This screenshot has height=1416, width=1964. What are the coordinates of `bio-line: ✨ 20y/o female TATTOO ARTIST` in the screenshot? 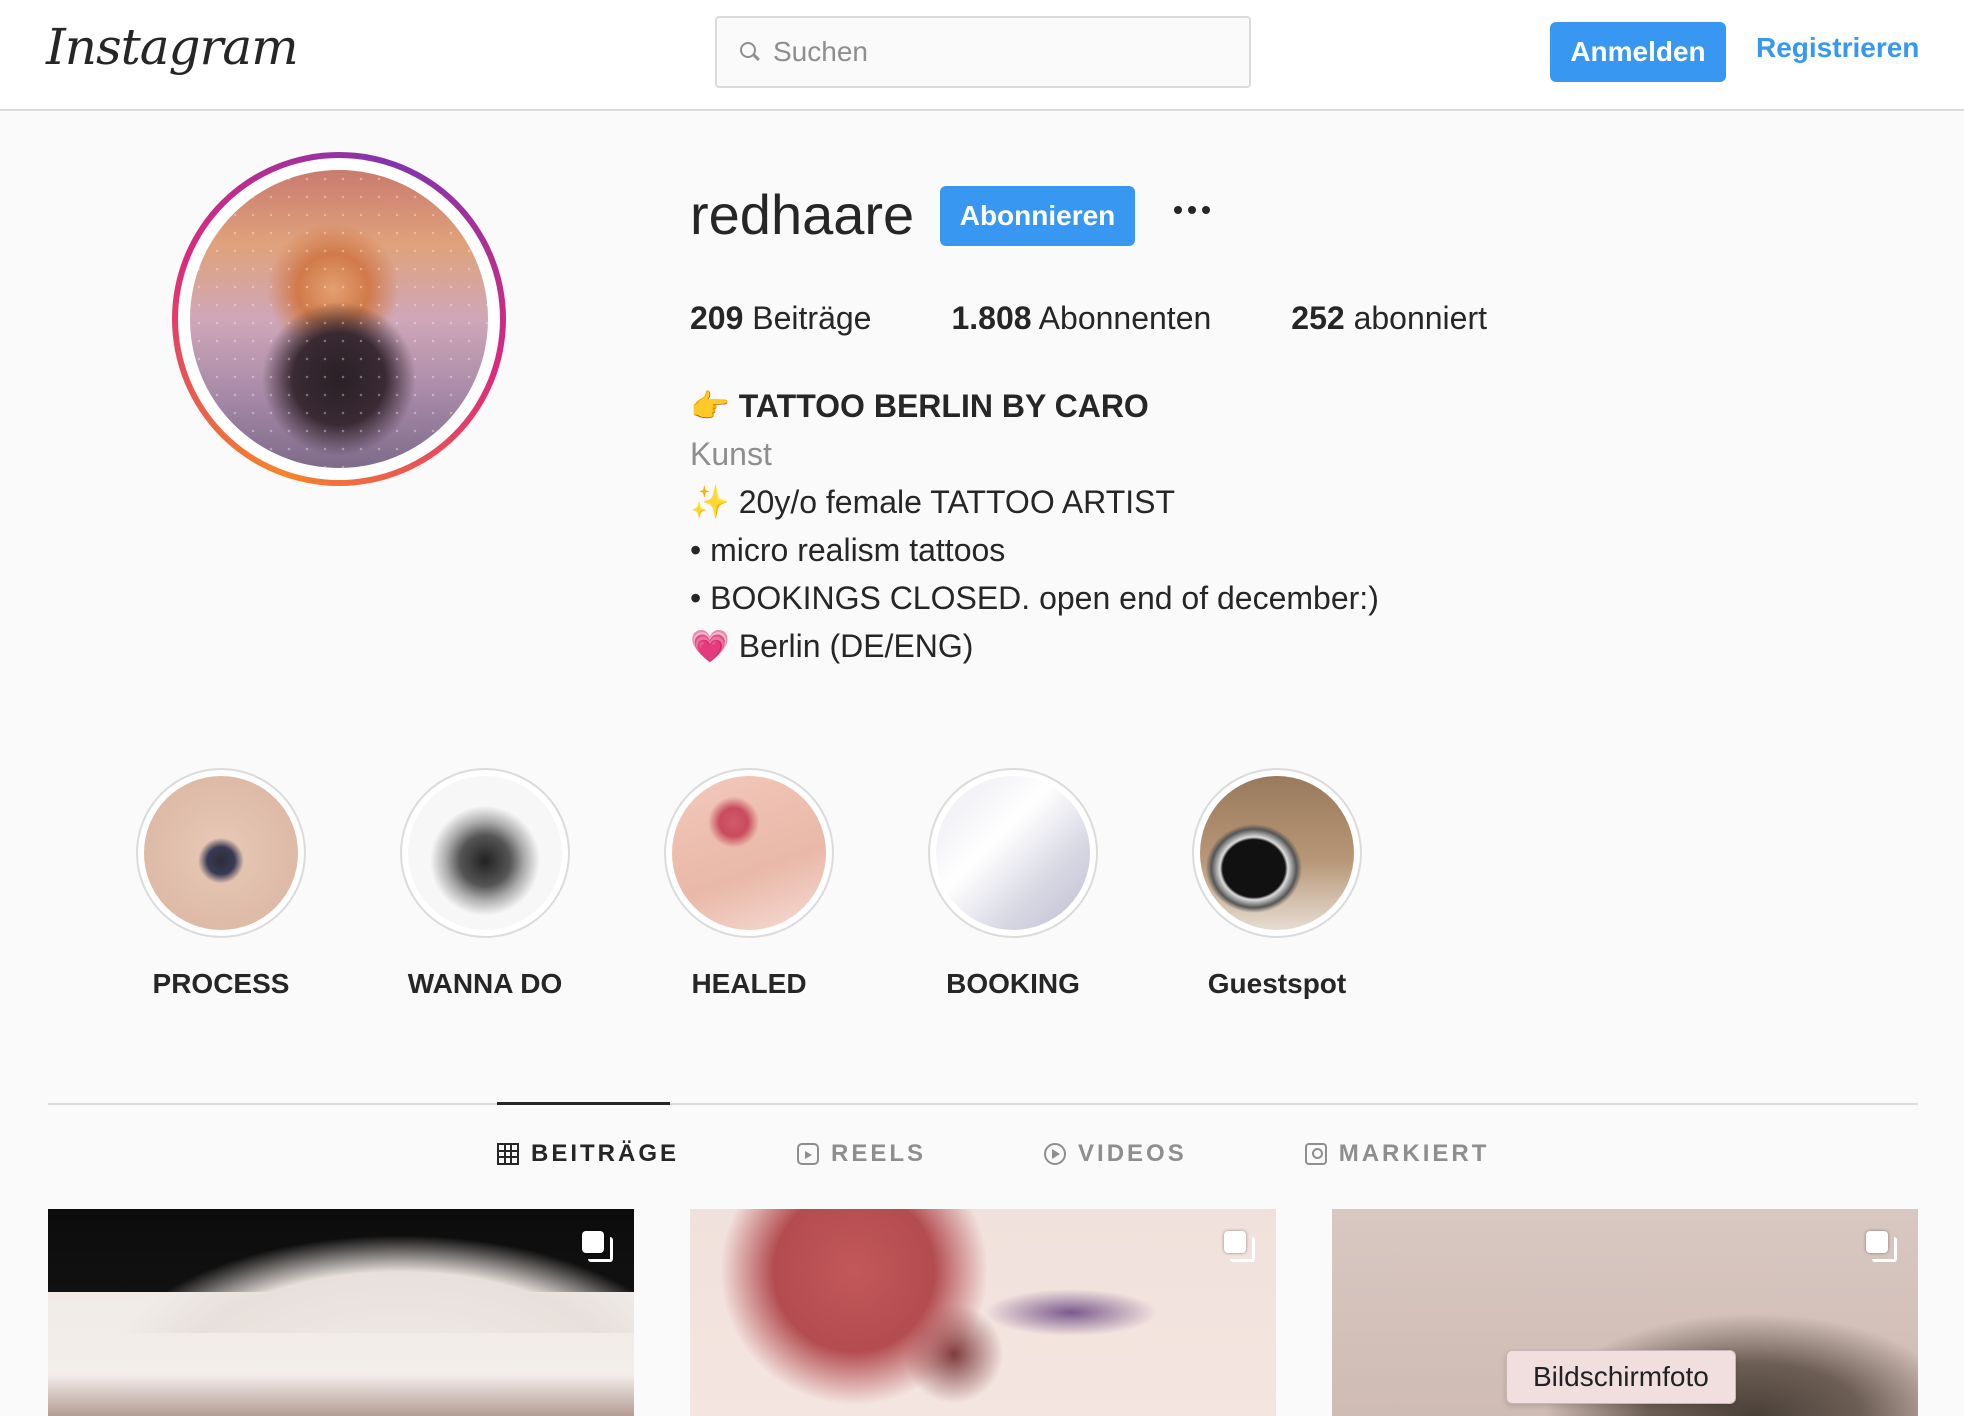 It's located at (933, 502).